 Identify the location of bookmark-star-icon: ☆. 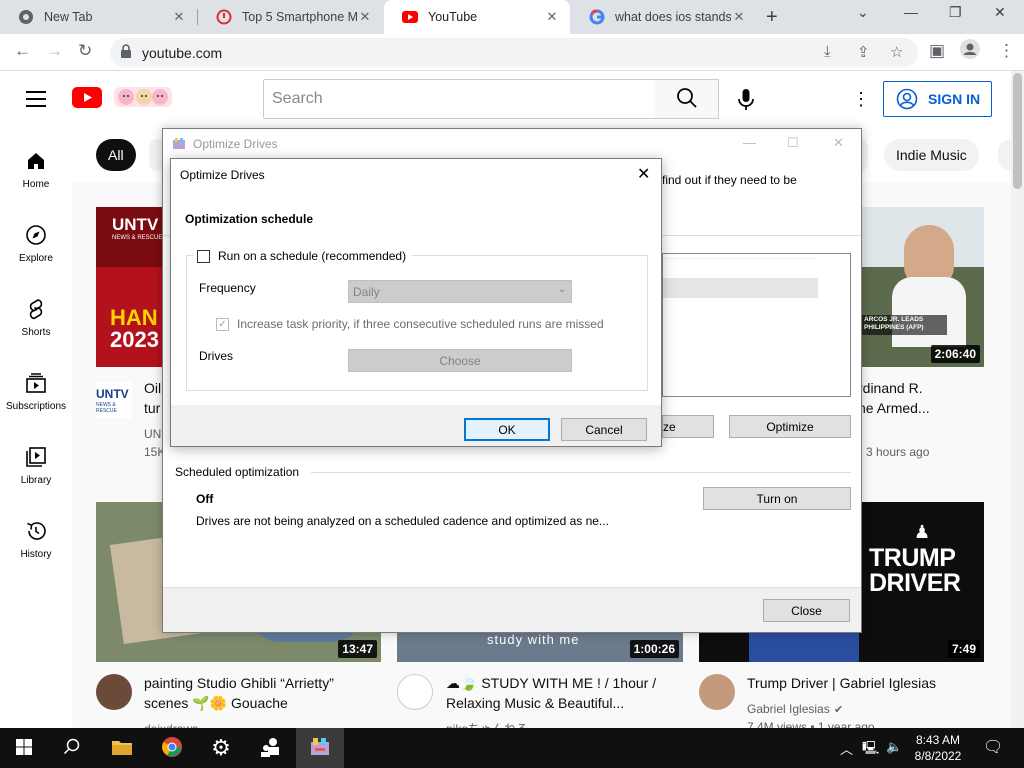
(896, 52).